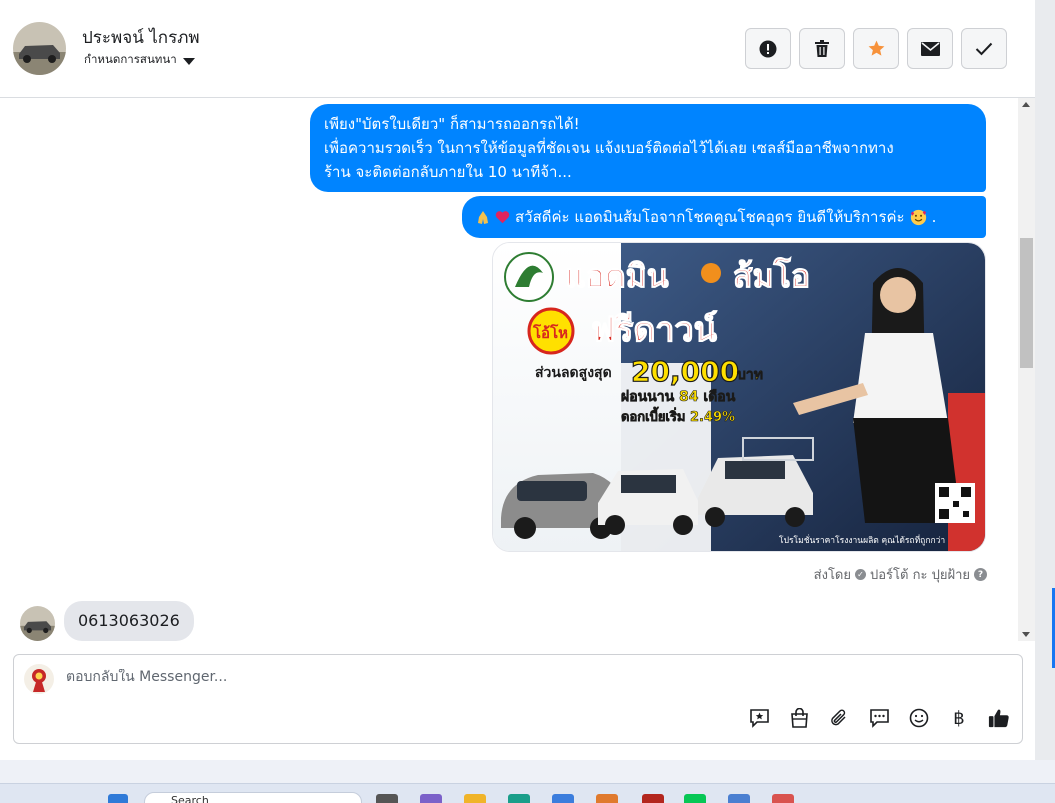 This screenshot has width=1055, height=803. I want to click on assign-conversation-dropdown: กำหนดการสนทนา, so click(139, 60).